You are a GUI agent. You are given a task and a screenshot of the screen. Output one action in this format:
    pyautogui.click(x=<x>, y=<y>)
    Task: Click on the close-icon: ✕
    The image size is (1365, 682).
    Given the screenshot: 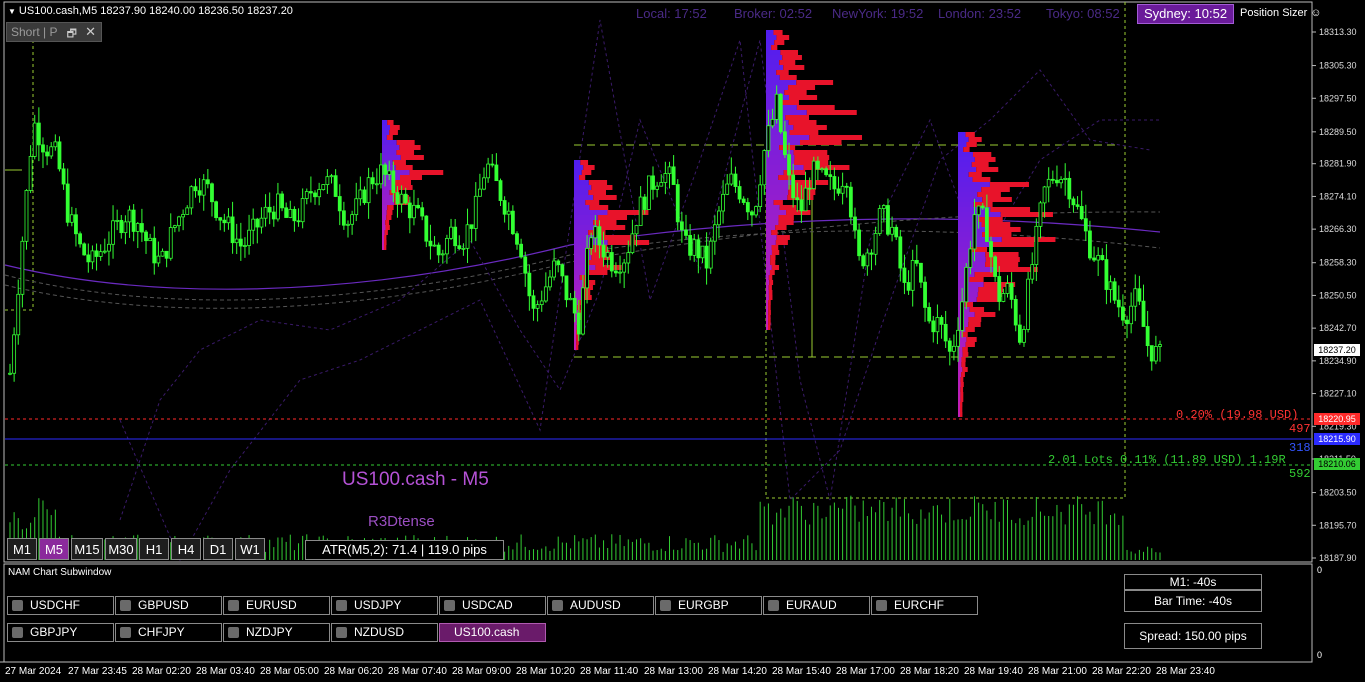 What is the action you would take?
    pyautogui.click(x=90, y=32)
    